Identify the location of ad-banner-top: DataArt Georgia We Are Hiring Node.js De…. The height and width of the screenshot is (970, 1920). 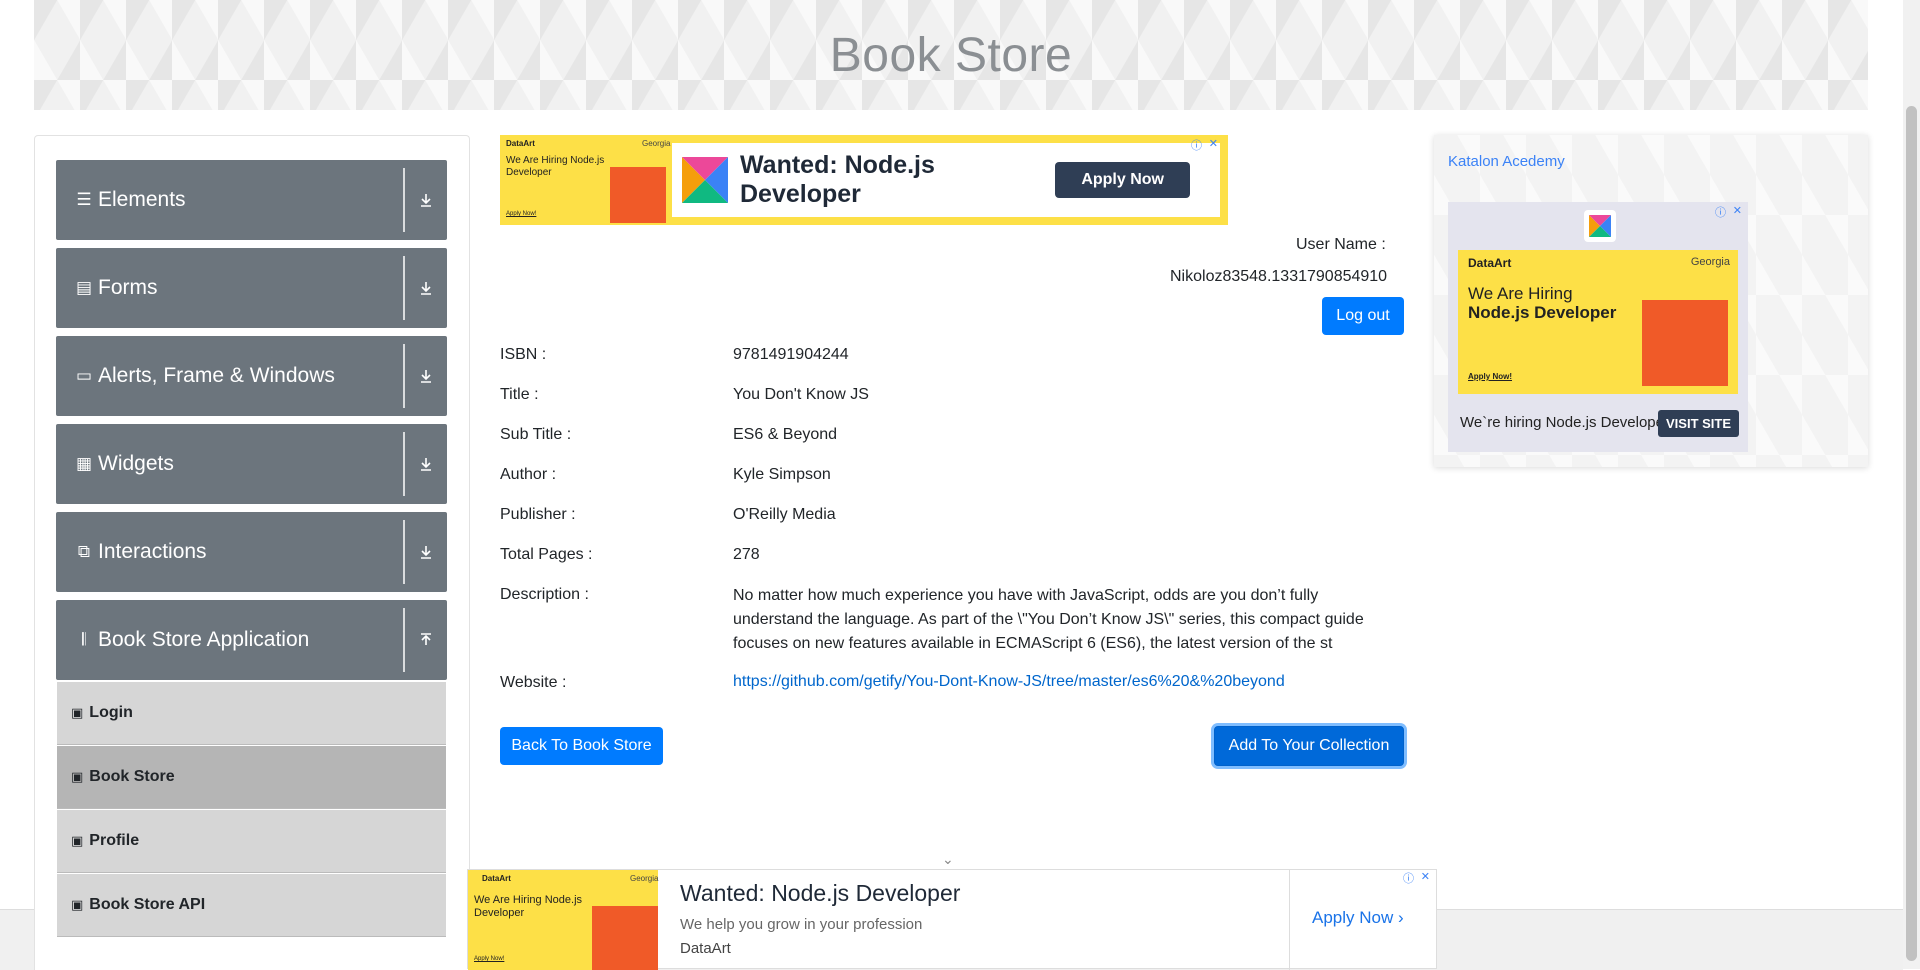
(864, 180).